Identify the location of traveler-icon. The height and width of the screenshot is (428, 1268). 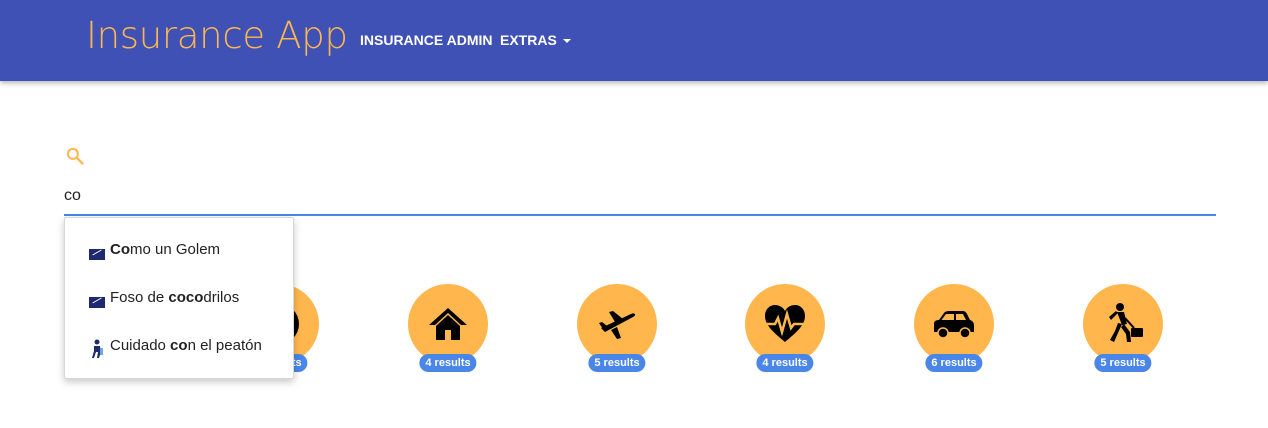
(1126, 322).